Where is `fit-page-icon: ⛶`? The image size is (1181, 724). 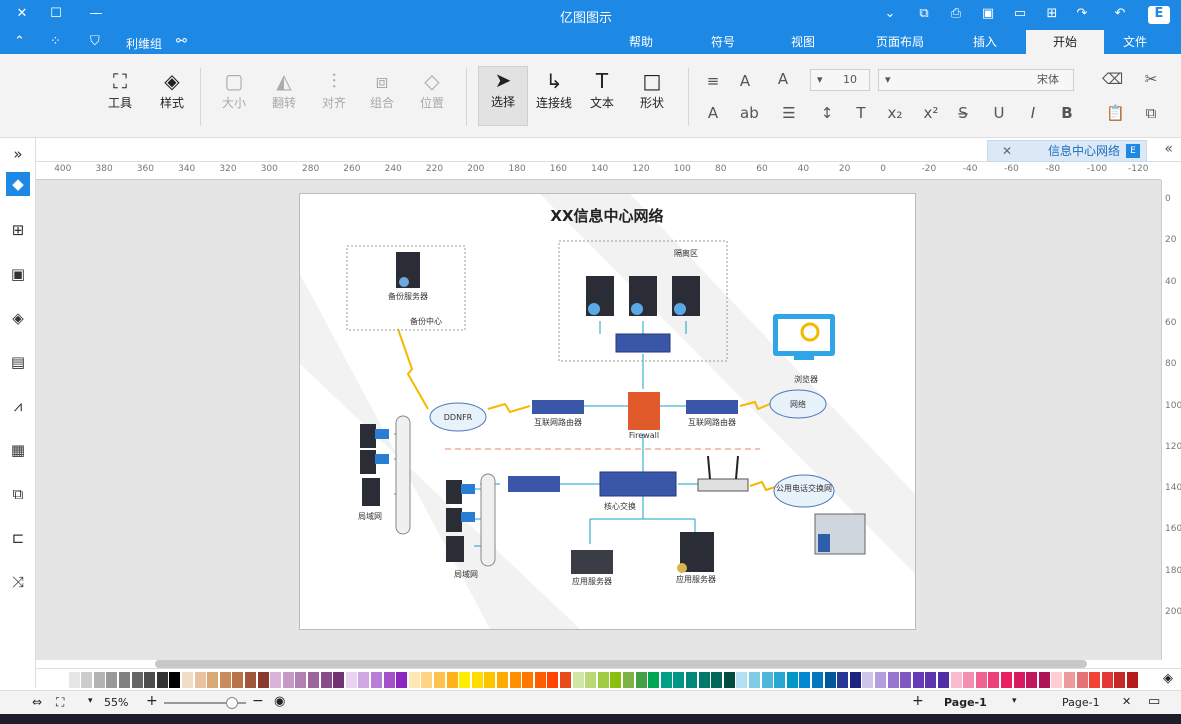 fit-page-icon: ⛶ is located at coordinates (60, 702).